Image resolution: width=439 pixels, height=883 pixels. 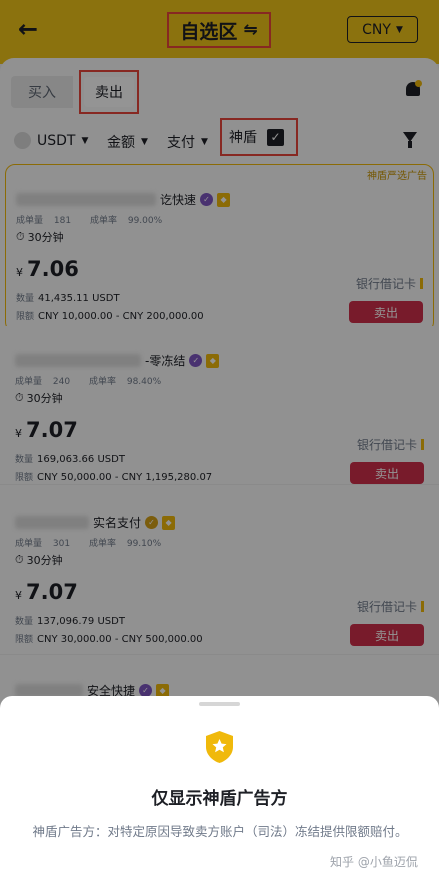 What do you see at coordinates (374, 862) in the screenshot?
I see `watermark: 知乎 @小鱼迈侃` at bounding box center [374, 862].